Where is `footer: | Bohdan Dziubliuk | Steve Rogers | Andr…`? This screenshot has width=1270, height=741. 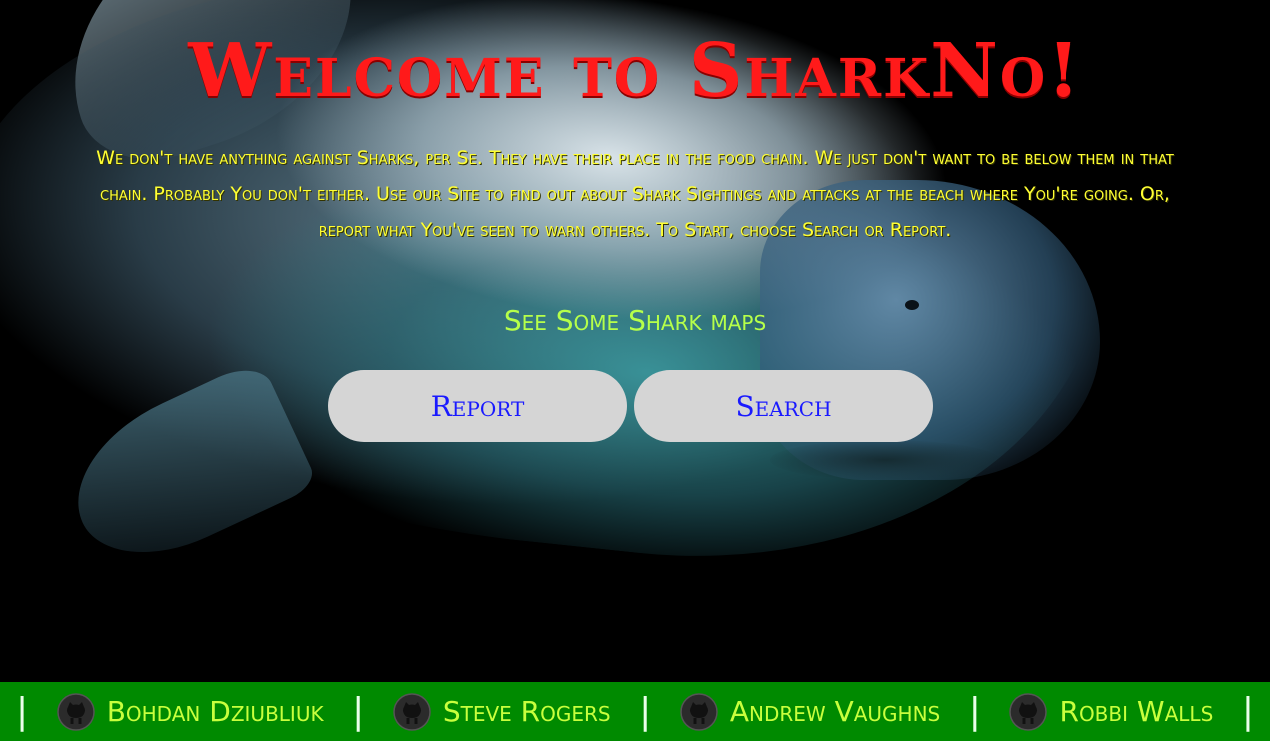
footer: | Bohdan Dziubliuk | Steve Rogers | Andr… is located at coordinates (635, 711).